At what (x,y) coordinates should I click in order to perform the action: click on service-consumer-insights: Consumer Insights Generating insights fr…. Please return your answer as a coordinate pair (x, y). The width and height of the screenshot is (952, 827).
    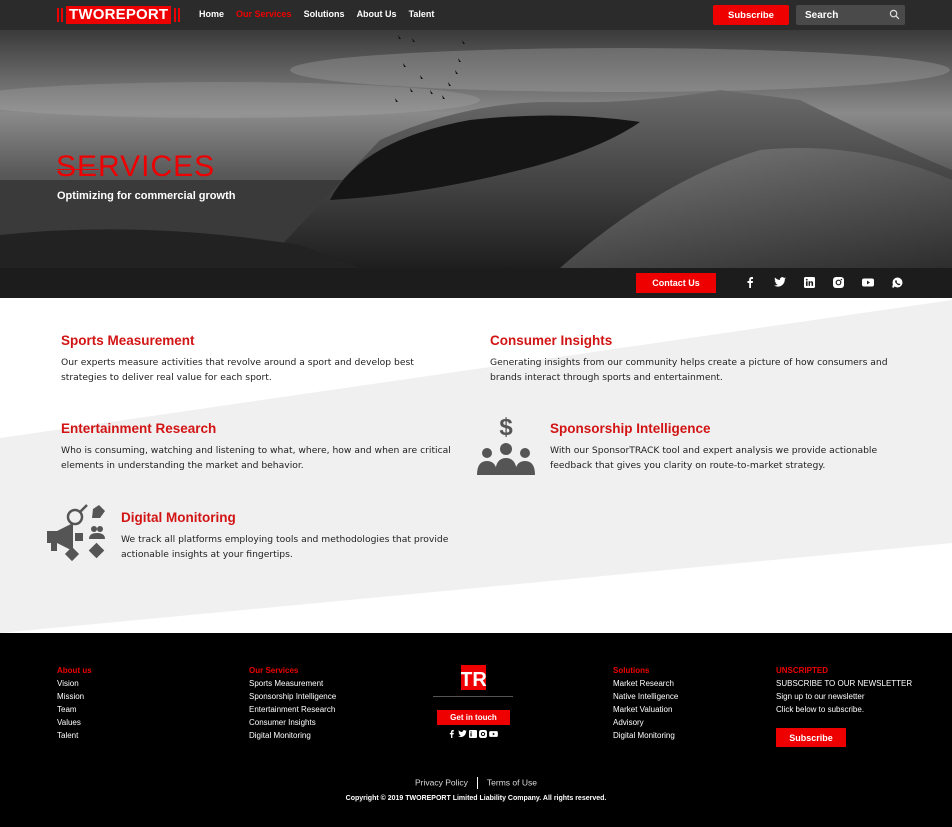
    Looking at the image, I should click on (690, 359).